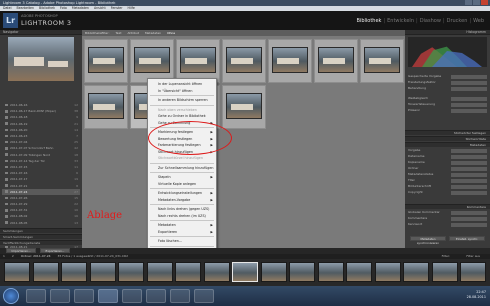 The width and height of the screenshot is (490, 306). What do you see at coordinates (457, 21) in the screenshot?
I see `module-drucken: Drucken` at bounding box center [457, 21].